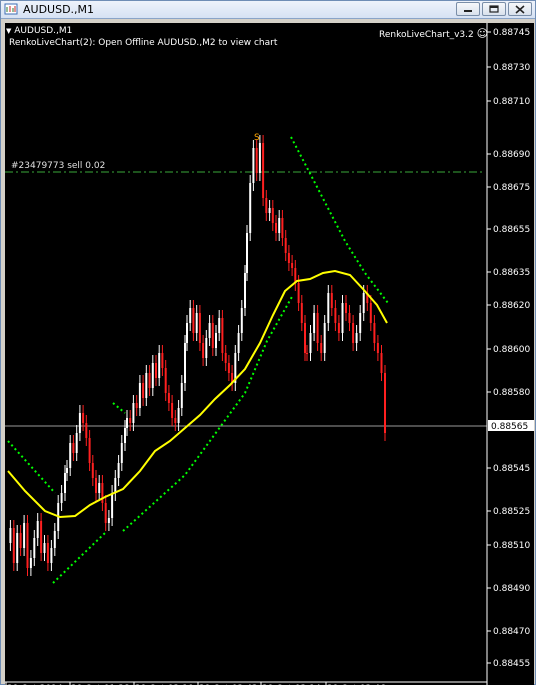  What do you see at coordinates (58, 166) in the screenshot?
I see `order-line-label: #23479773 sell 0.02` at bounding box center [58, 166].